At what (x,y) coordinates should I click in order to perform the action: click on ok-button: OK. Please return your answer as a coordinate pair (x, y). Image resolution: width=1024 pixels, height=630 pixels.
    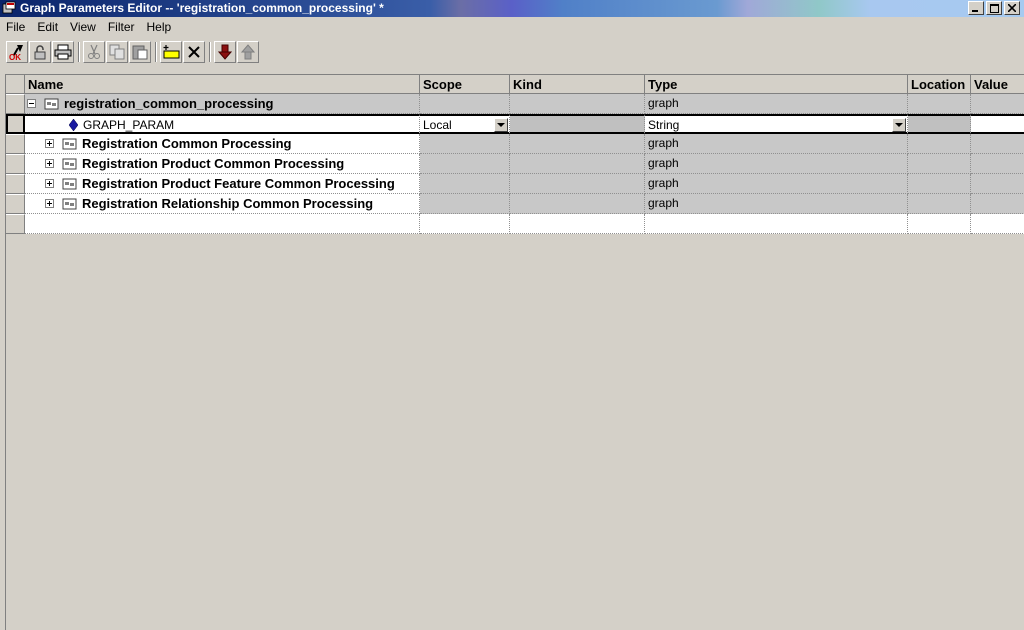
    Looking at the image, I should click on (17, 52).